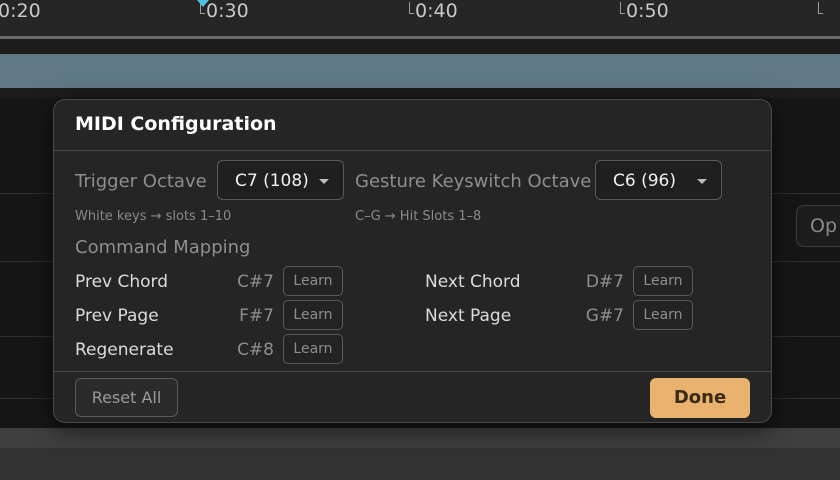  Describe the element at coordinates (663, 315) in the screenshot. I see `learn-button-next-page: Learn` at that location.